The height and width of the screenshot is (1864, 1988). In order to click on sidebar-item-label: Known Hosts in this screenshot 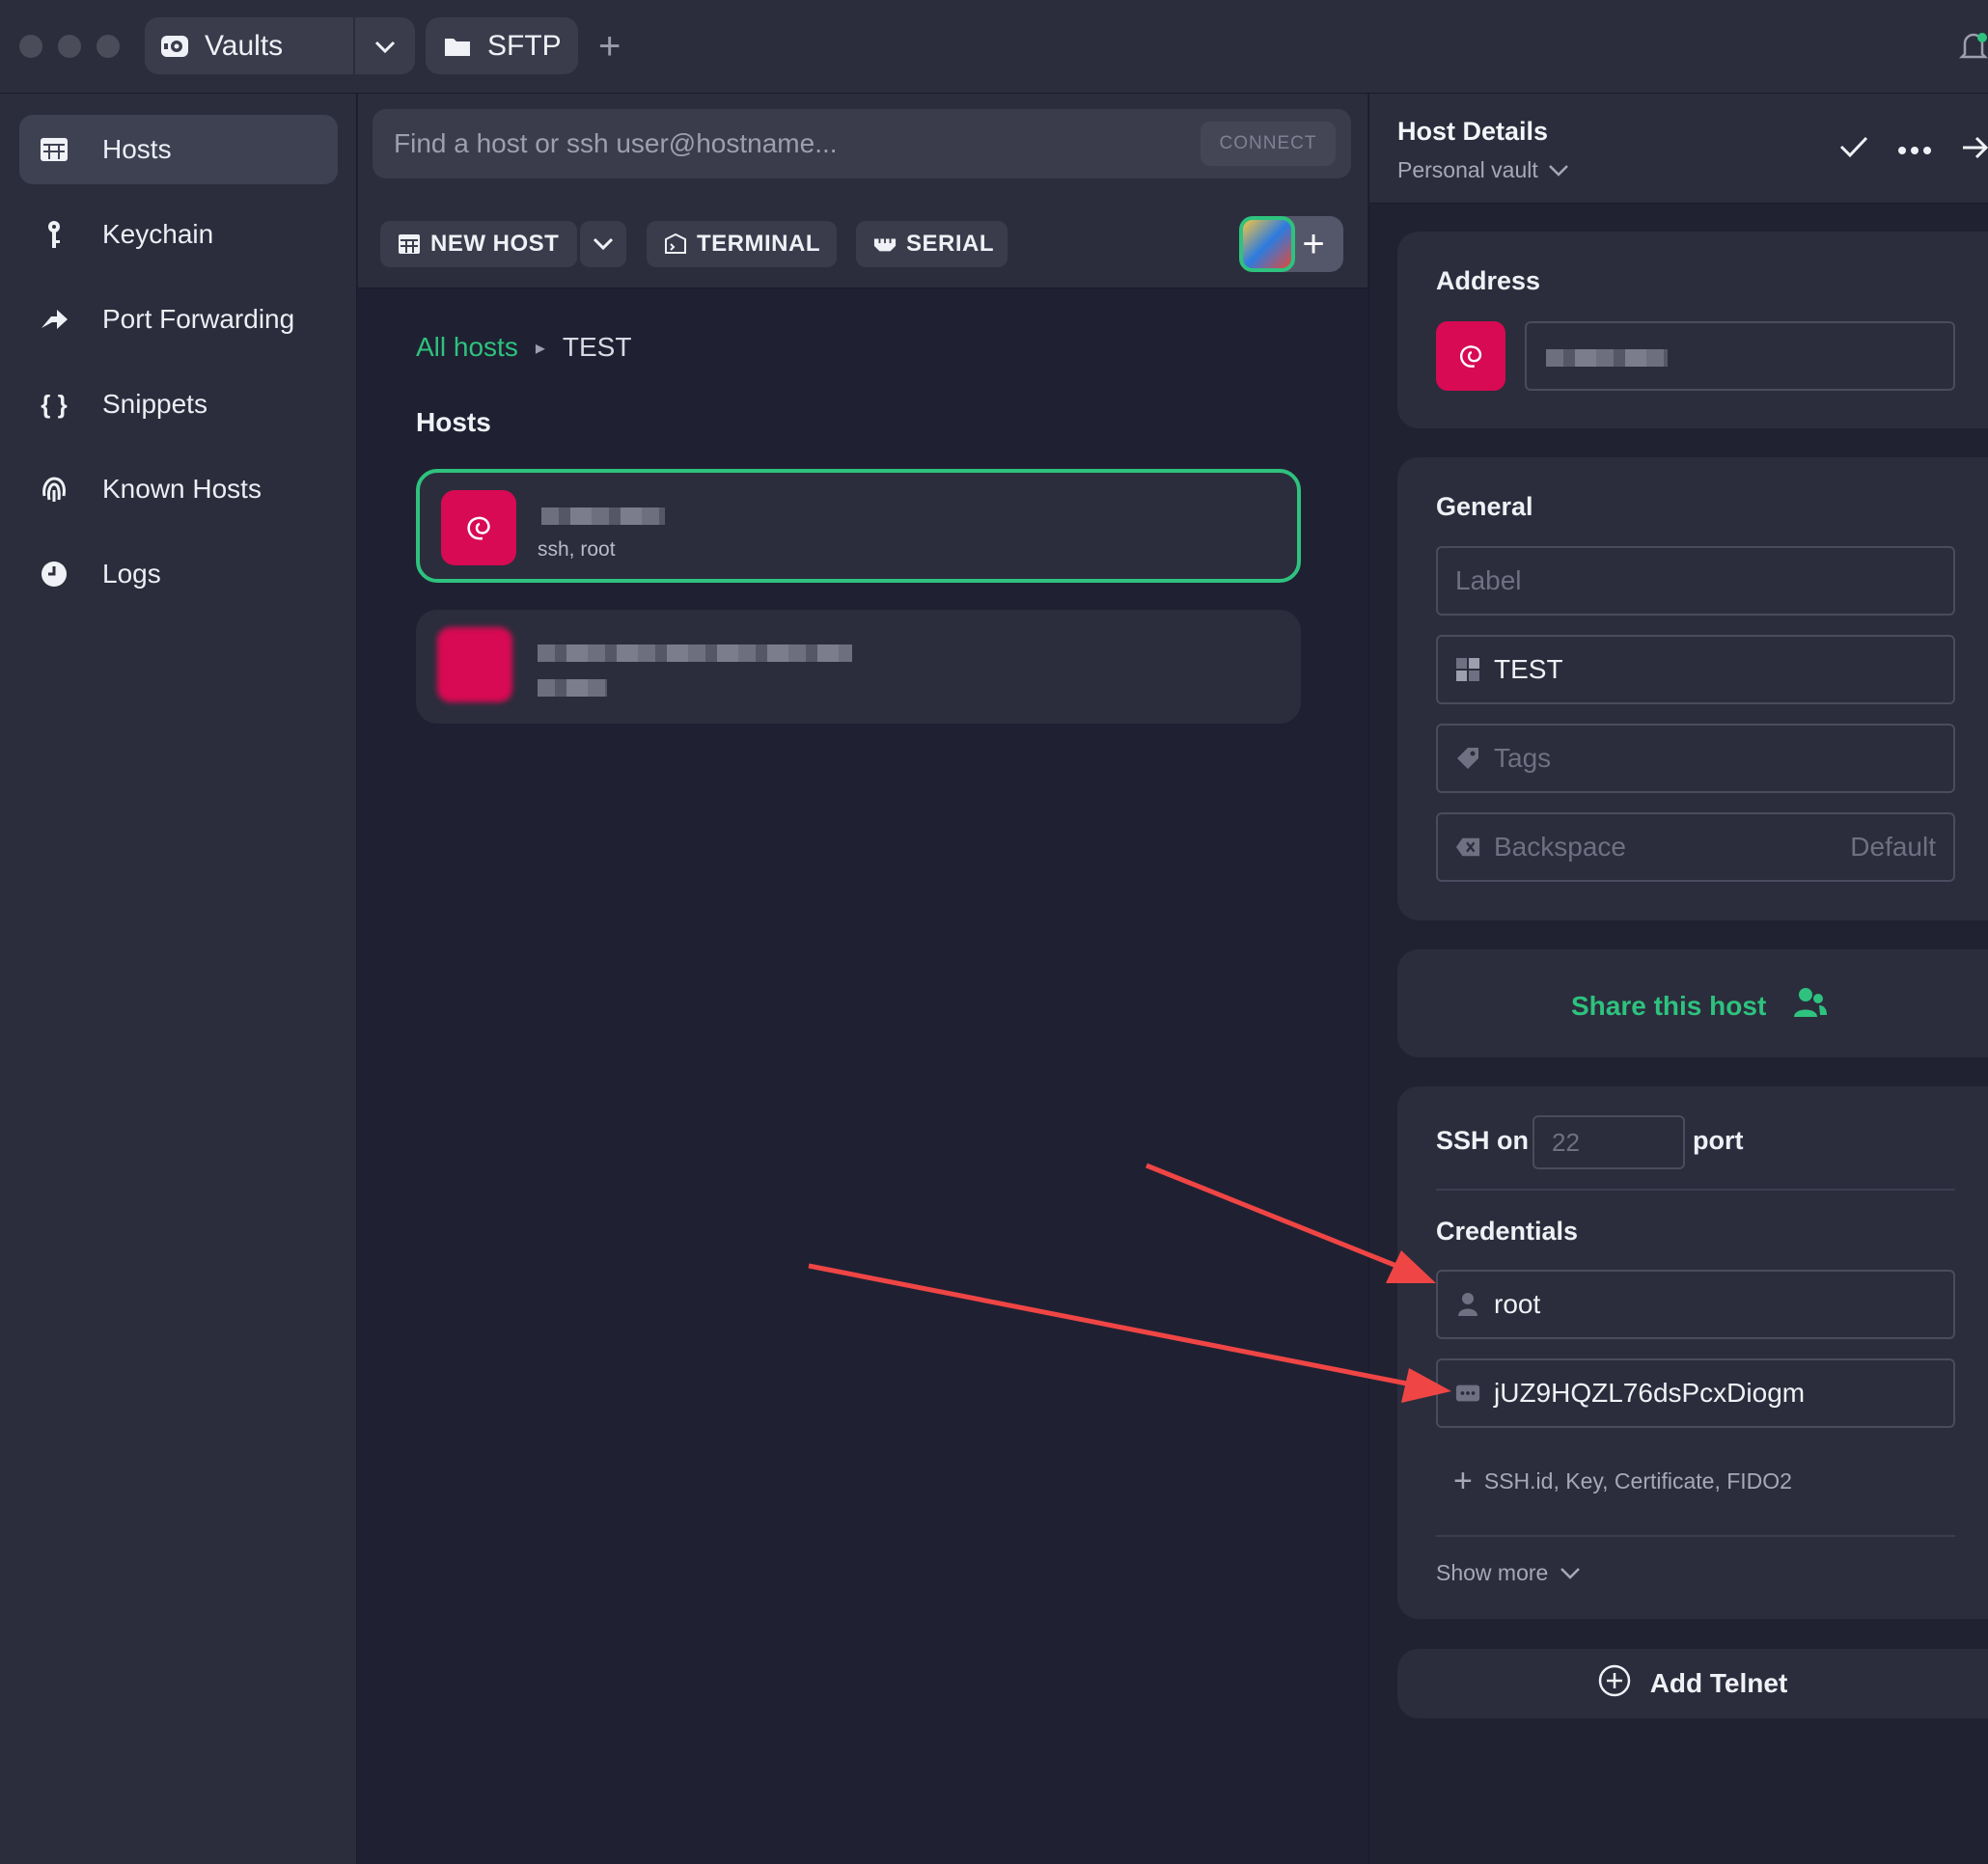, I will do `click(182, 489)`.